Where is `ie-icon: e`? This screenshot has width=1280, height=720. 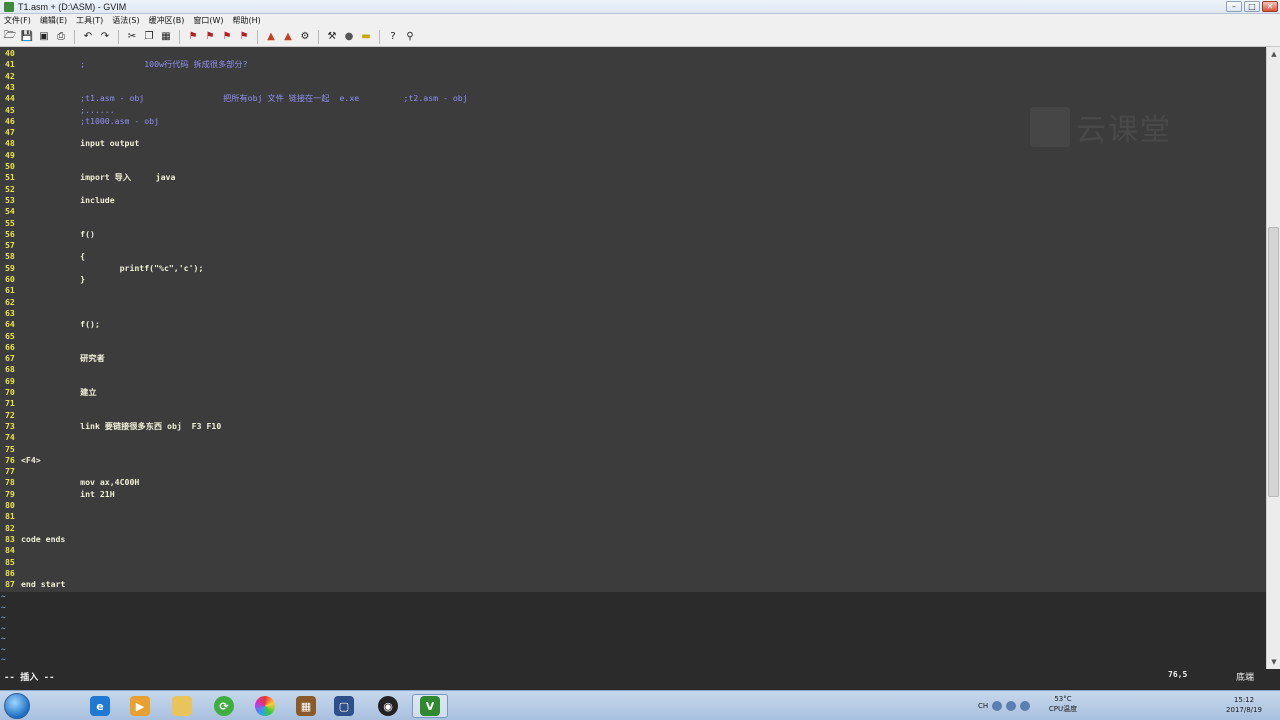 ie-icon: e is located at coordinates (100, 706).